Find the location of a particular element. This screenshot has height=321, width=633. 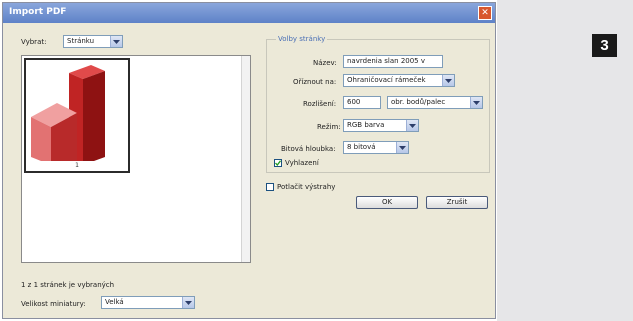

check-icon is located at coordinates (278, 163).